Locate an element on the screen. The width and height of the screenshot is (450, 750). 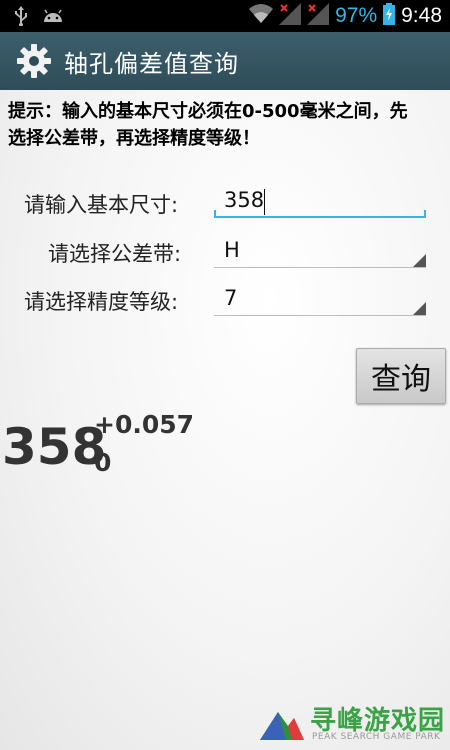
size-label: 请输入基本尺寸: is located at coordinates (101, 205).